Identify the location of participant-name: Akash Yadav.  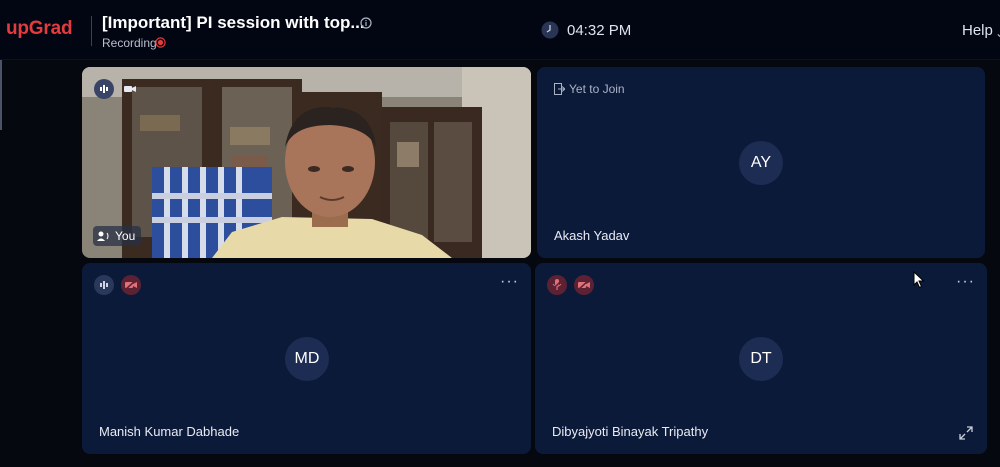
(592, 235).